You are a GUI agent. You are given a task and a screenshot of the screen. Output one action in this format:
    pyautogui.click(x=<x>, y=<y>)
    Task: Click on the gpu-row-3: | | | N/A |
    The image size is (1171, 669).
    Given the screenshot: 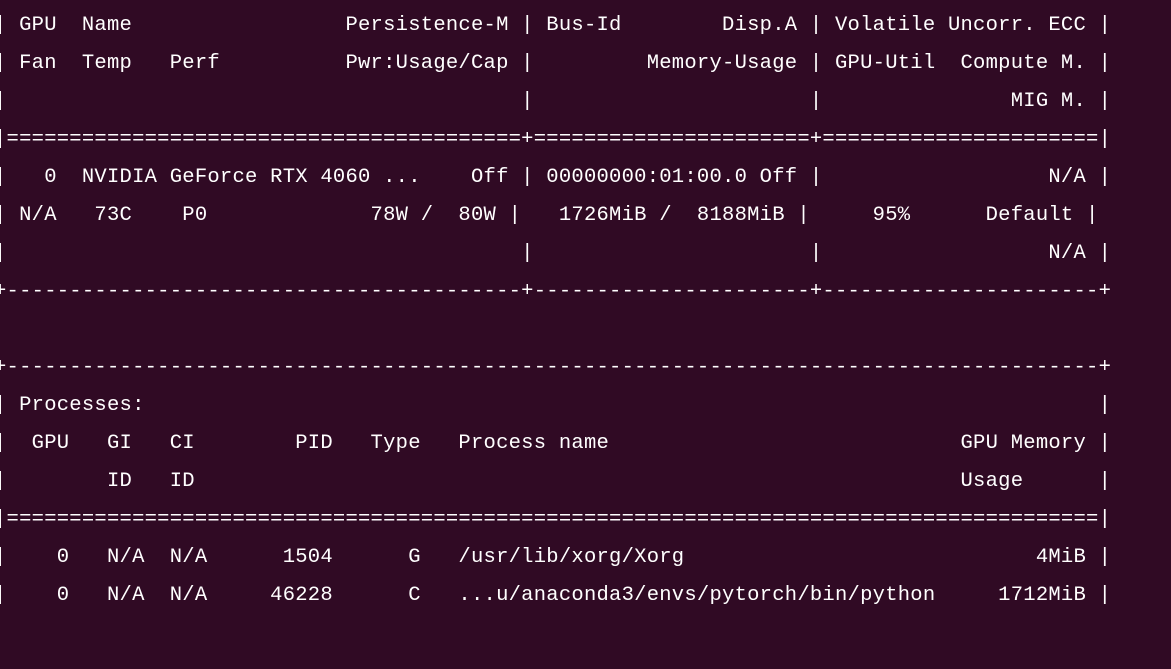 What is the action you would take?
    pyautogui.click(x=556, y=253)
    